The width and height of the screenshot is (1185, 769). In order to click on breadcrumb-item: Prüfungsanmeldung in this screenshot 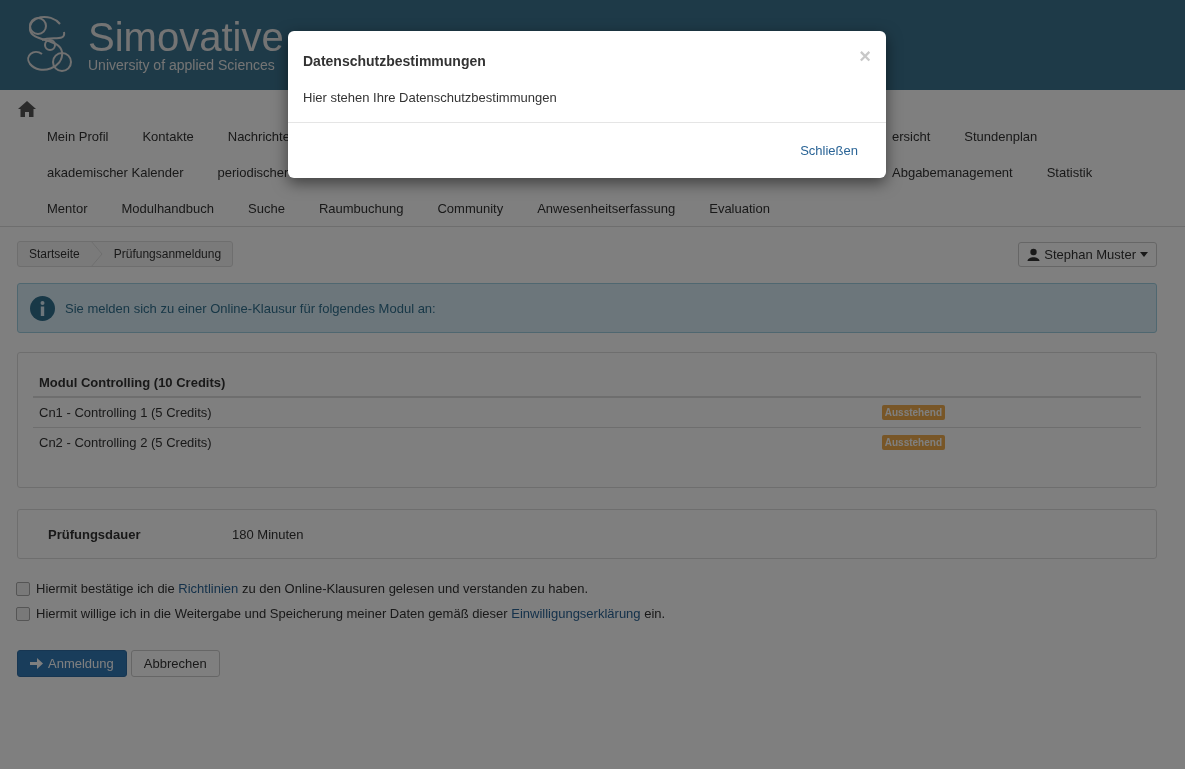, I will do `click(167, 254)`.